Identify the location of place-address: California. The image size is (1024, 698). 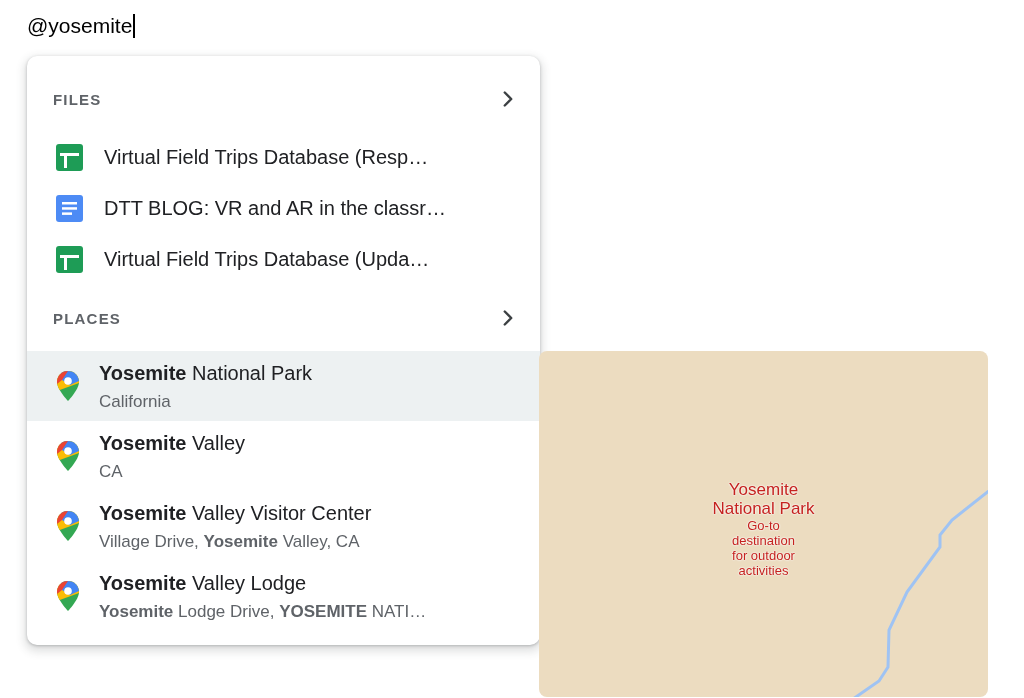
(135, 401).